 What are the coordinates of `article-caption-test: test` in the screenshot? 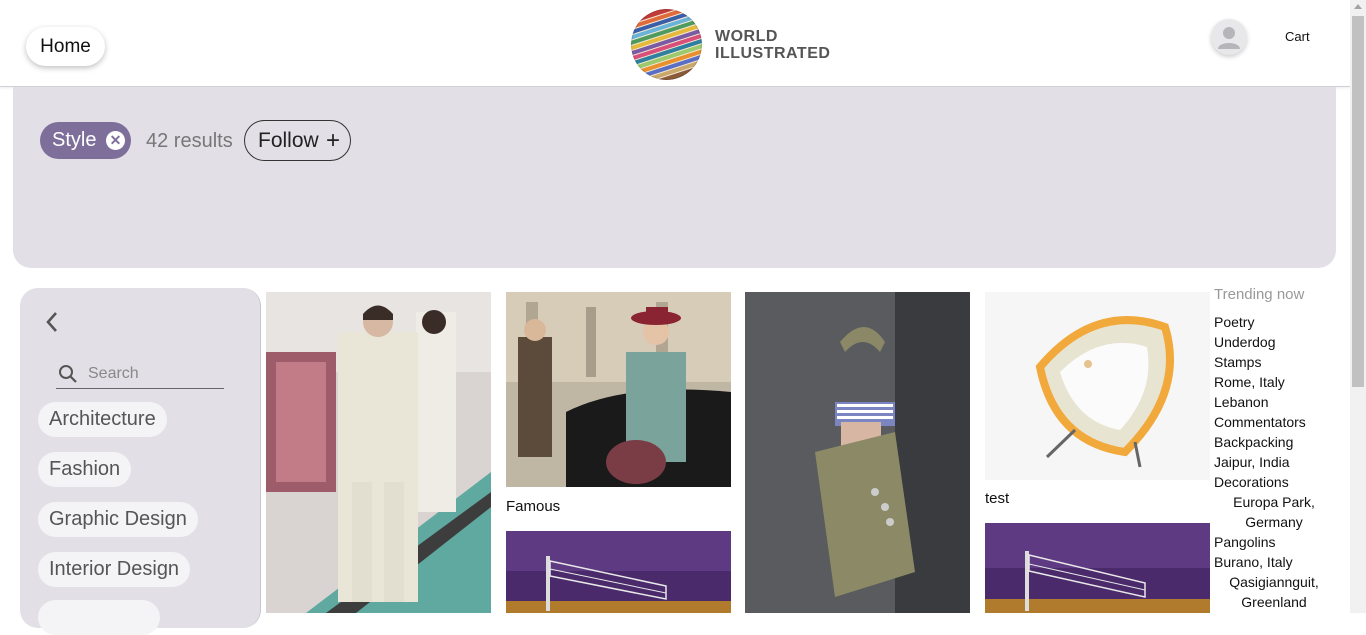 It's located at (997, 498).